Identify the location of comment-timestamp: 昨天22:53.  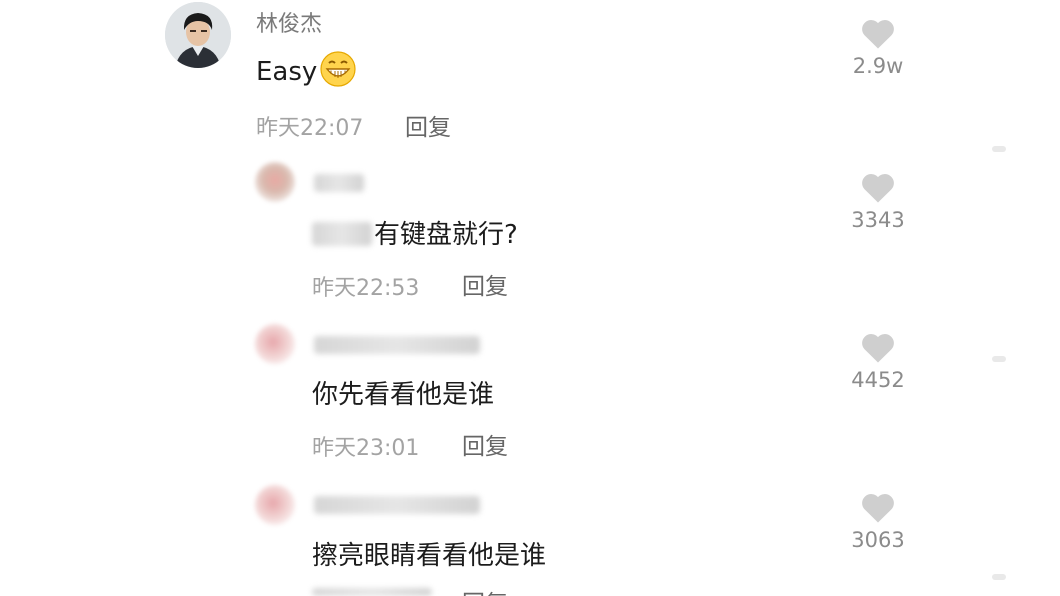
(366, 288).